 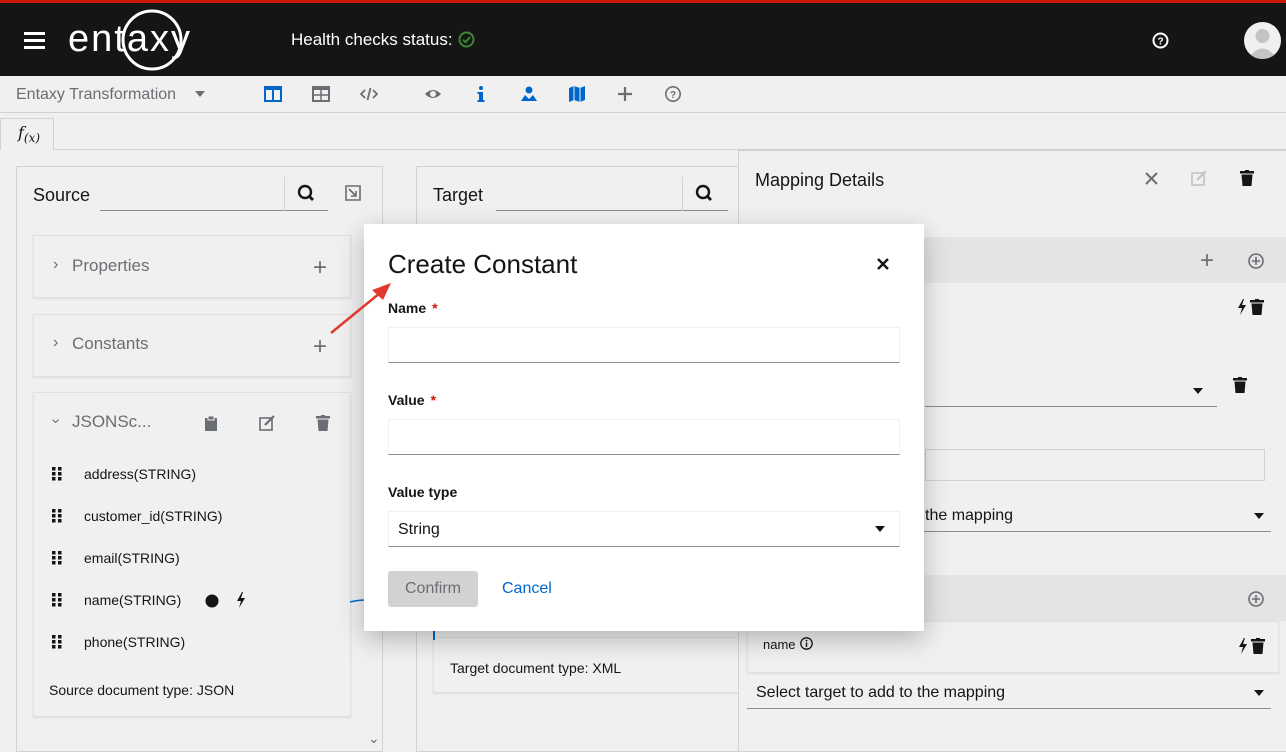 I want to click on clipboard-icon, so click(x=211, y=423).